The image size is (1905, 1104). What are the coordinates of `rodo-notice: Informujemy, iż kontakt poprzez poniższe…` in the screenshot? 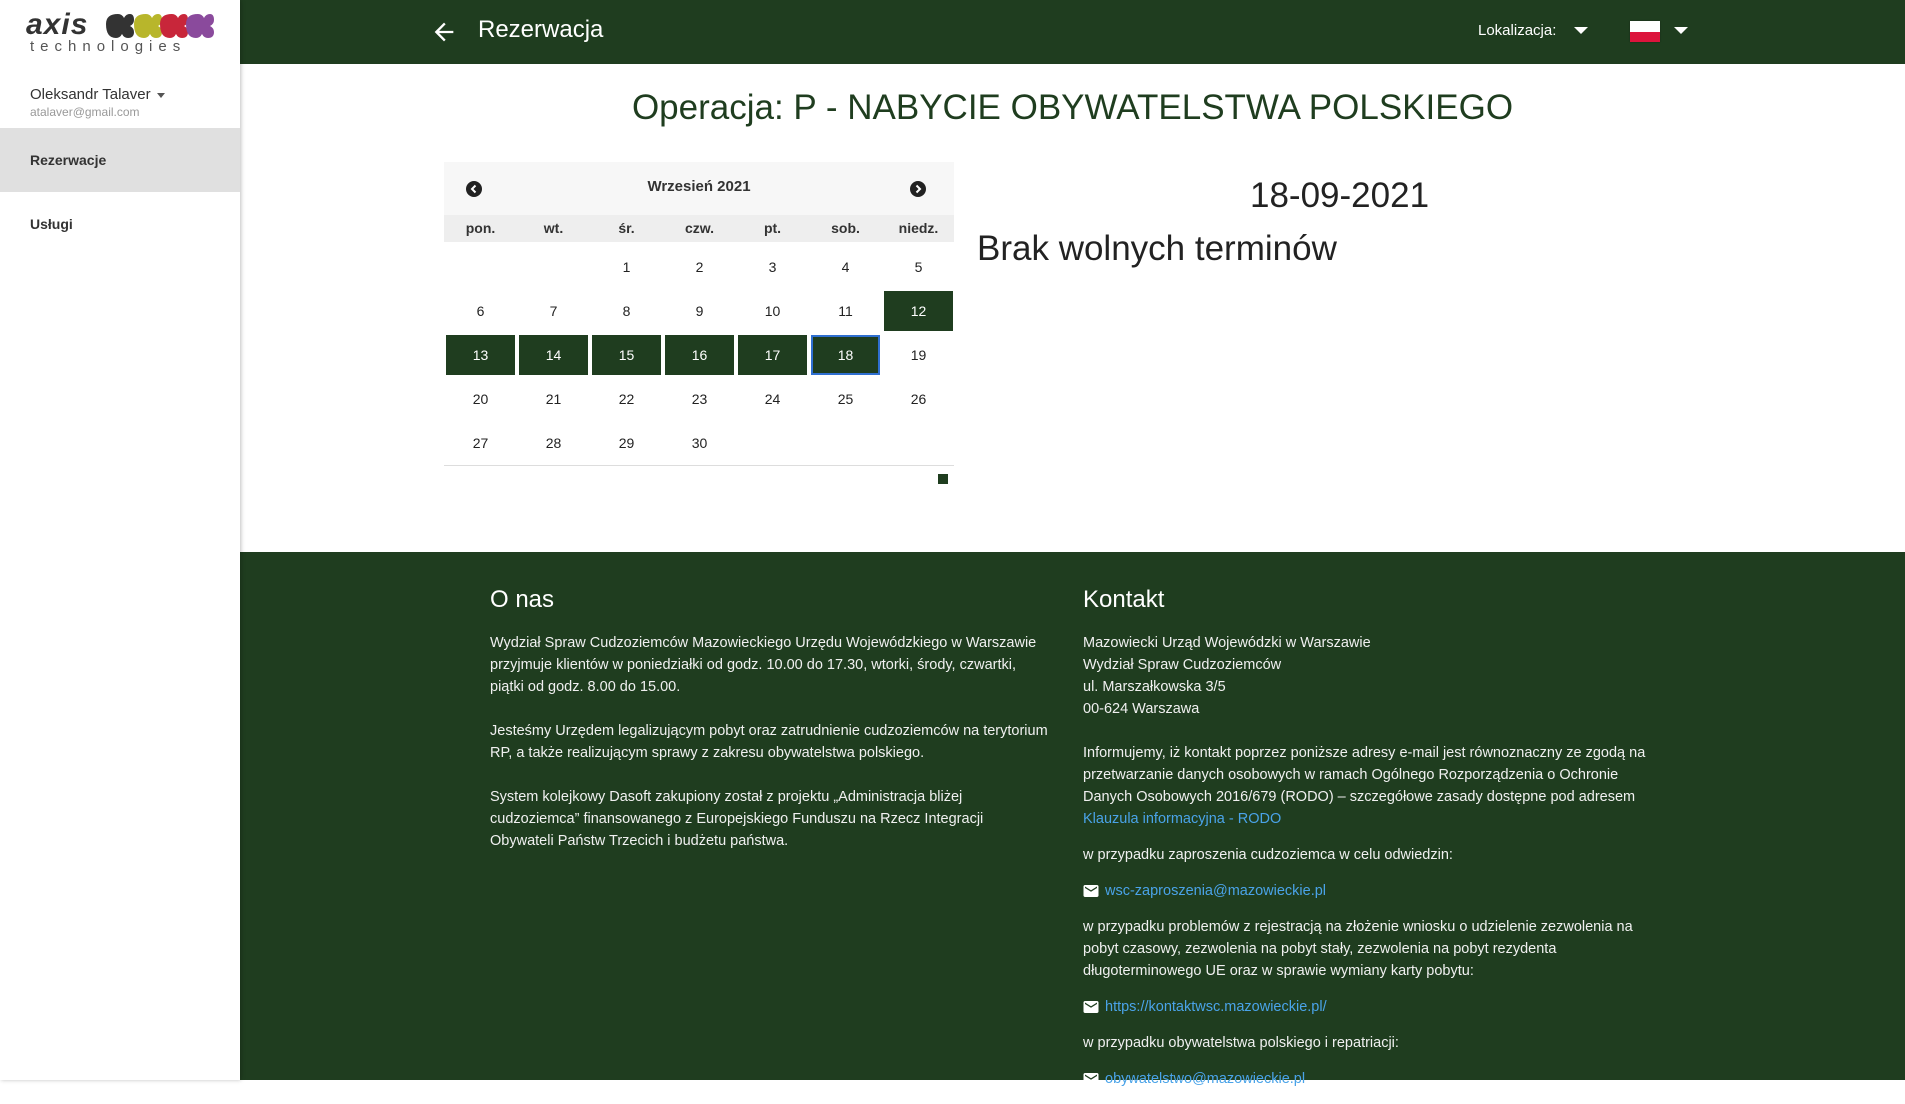 It's located at (1373, 775).